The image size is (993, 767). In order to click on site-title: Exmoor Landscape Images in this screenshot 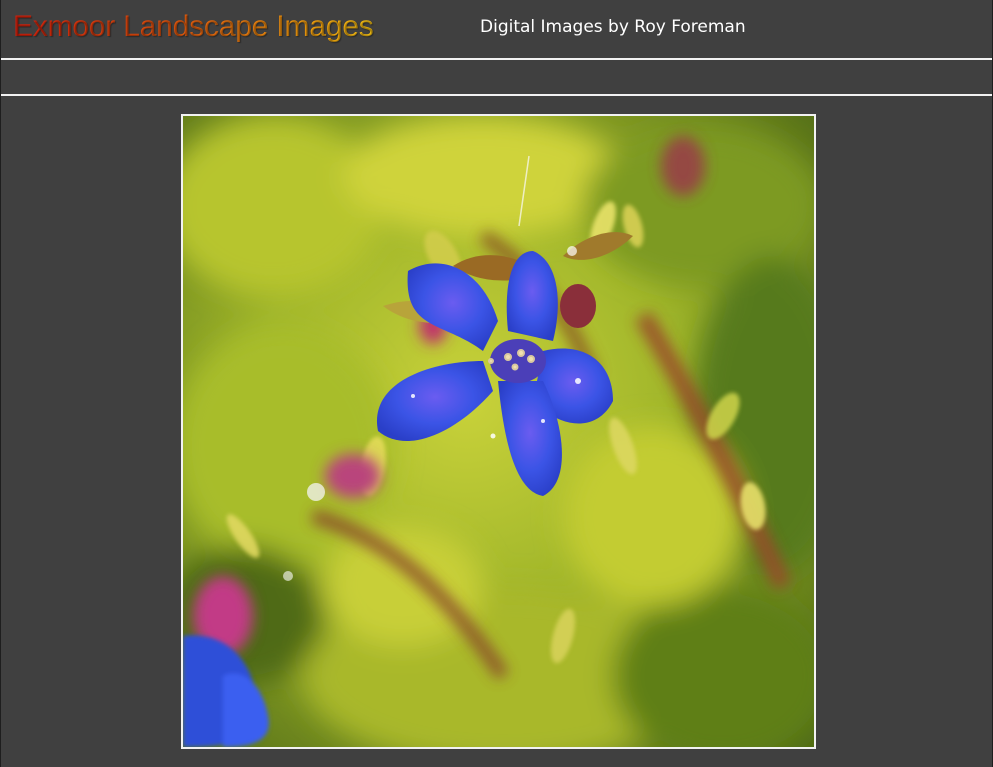, I will do `click(193, 27)`.